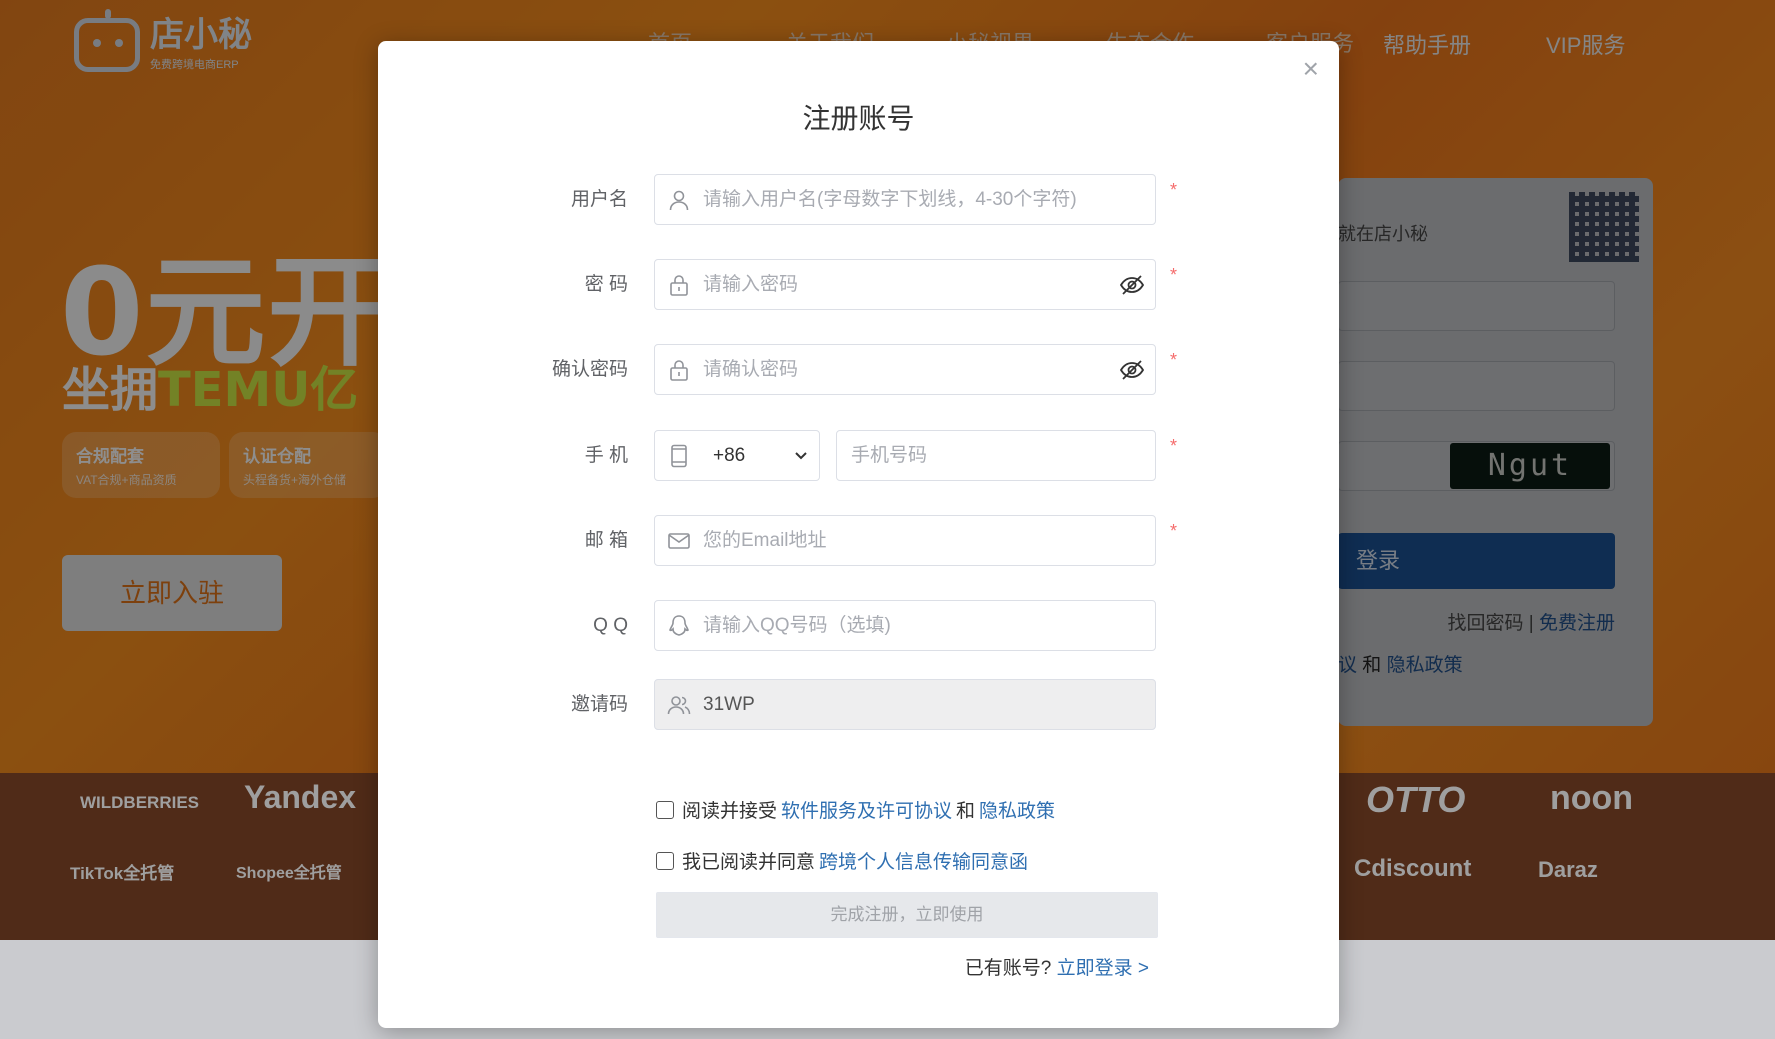 This screenshot has height=1039, width=1775. I want to click on qq-input, so click(903, 625).